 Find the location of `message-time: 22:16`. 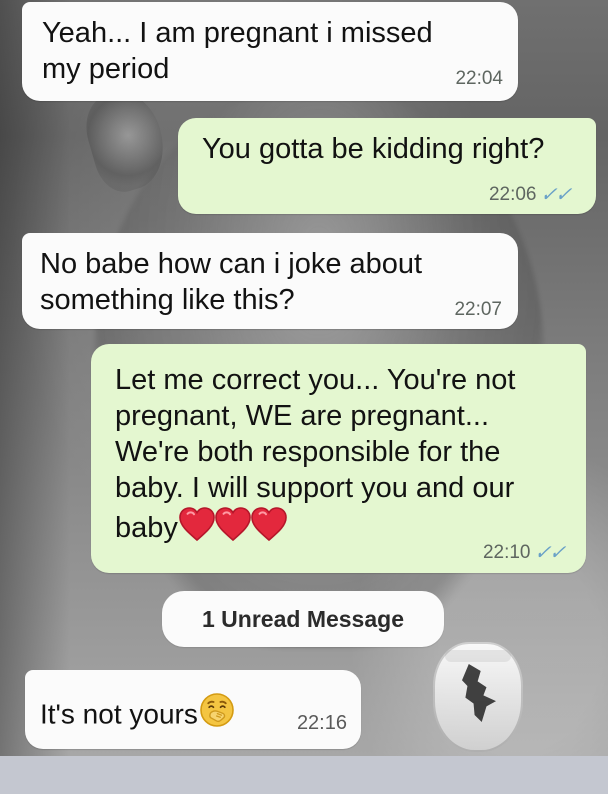

message-time: 22:16 is located at coordinates (321, 723).